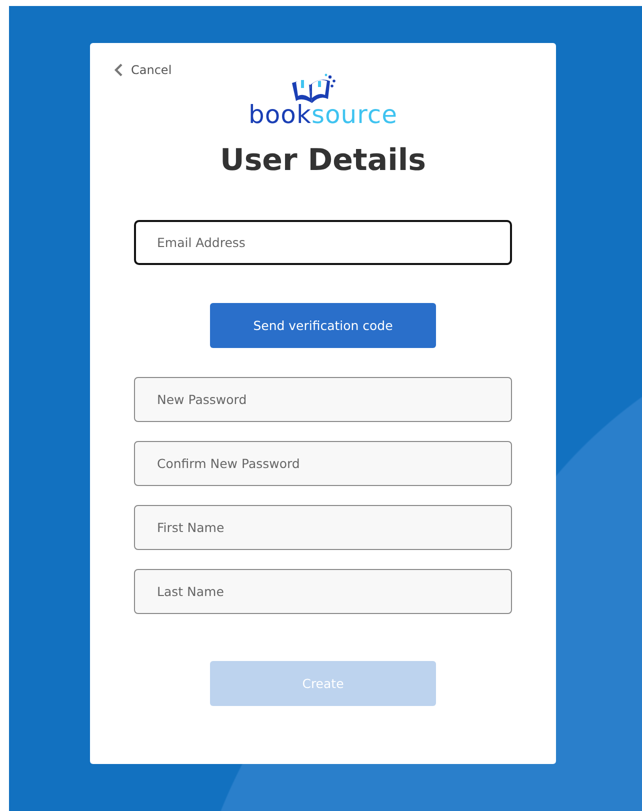 Image resolution: width=642 pixels, height=811 pixels. I want to click on logo-wordmark: booksource, so click(323, 115).